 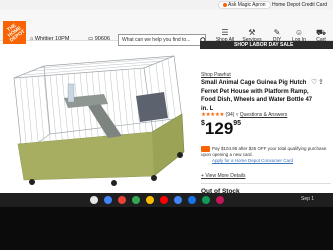 I want to click on qa-icon: ▿, so click(x=237, y=115).